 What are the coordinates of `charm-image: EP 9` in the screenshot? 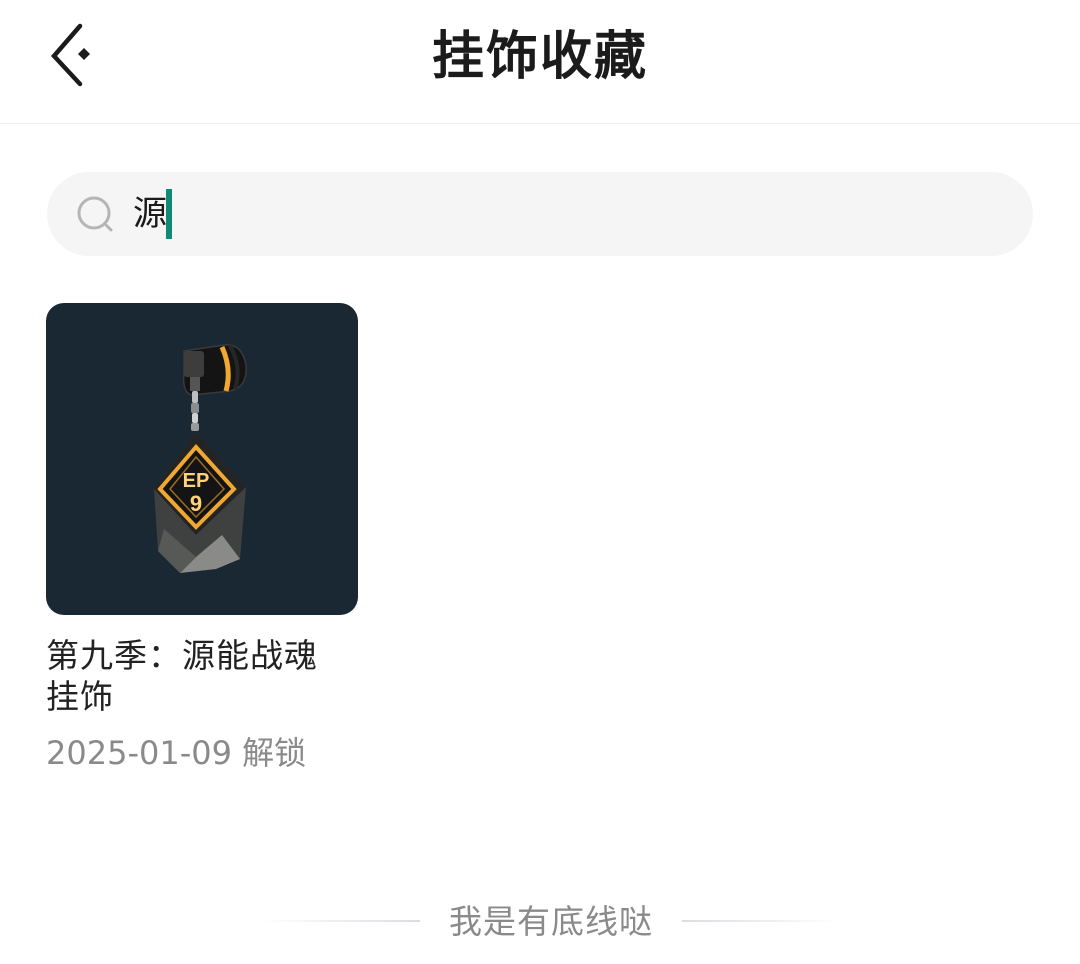 It's located at (200, 458).